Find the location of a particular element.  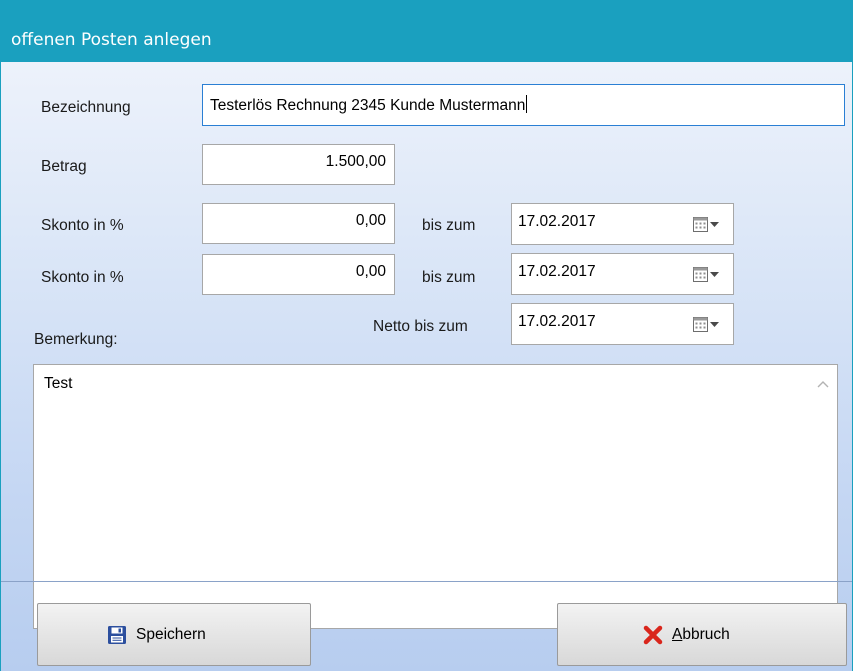

footer-separator is located at coordinates (426, 581).